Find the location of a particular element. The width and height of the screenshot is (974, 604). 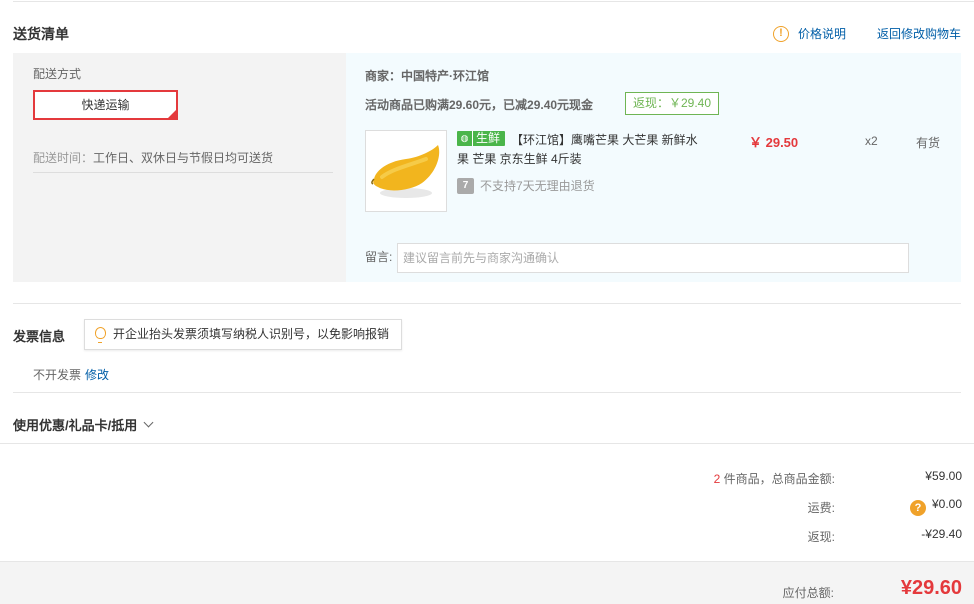

shipping-option-label: 快递运输 is located at coordinates (105, 105).